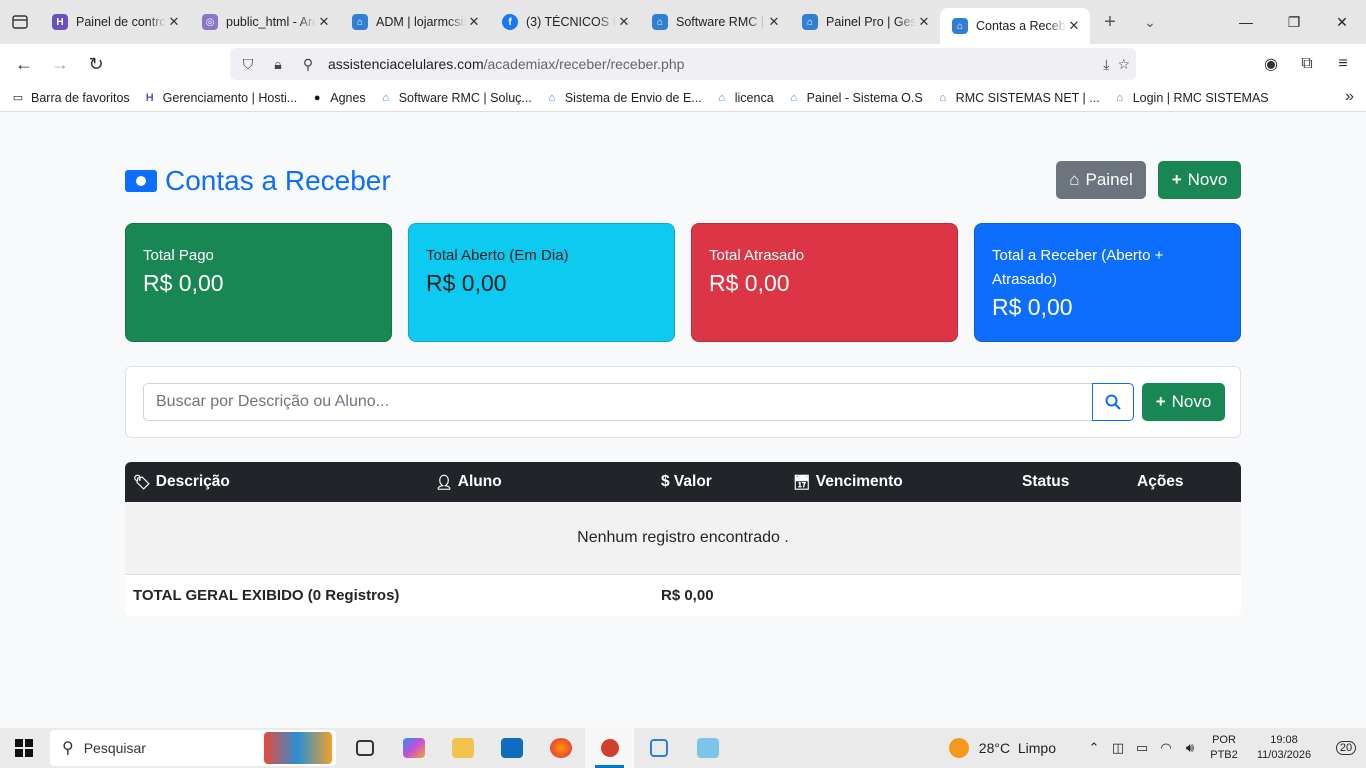 The height and width of the screenshot is (768, 1366). I want to click on tag-icon: 🏷︎, so click(142, 481).